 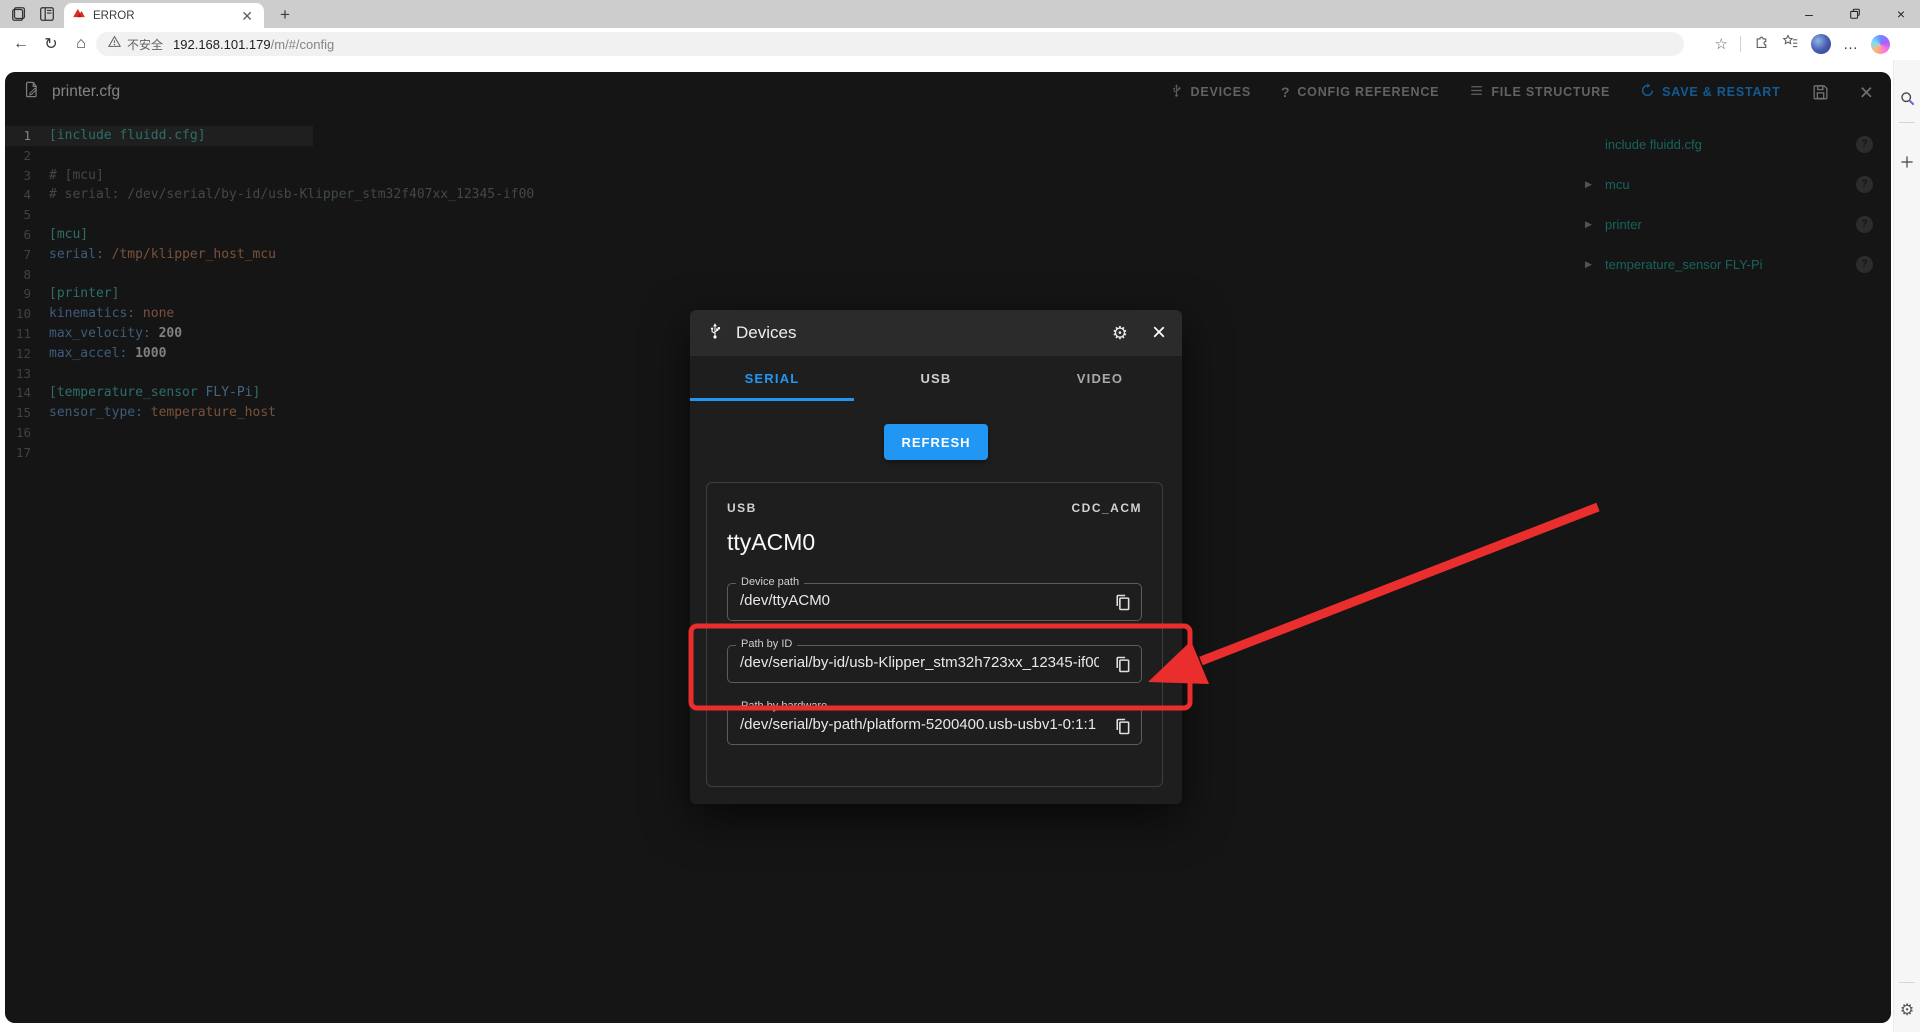 I want to click on tab-usb: USB, so click(x=936, y=378).